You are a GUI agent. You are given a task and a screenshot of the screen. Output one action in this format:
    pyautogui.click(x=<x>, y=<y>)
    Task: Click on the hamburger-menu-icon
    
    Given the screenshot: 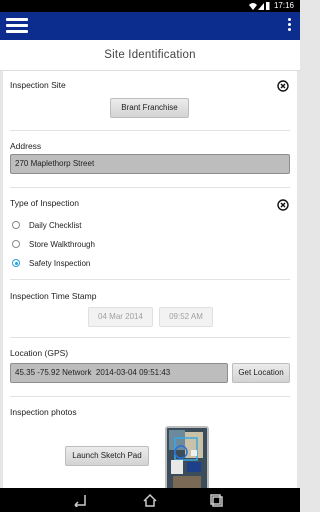 What is the action you would take?
    pyautogui.click(x=17, y=26)
    